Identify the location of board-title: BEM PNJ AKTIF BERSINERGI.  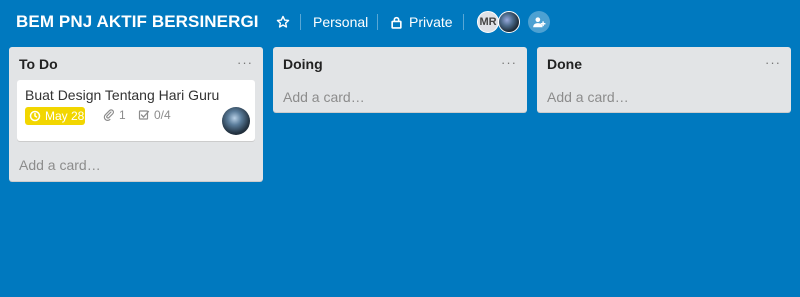
(137, 22).